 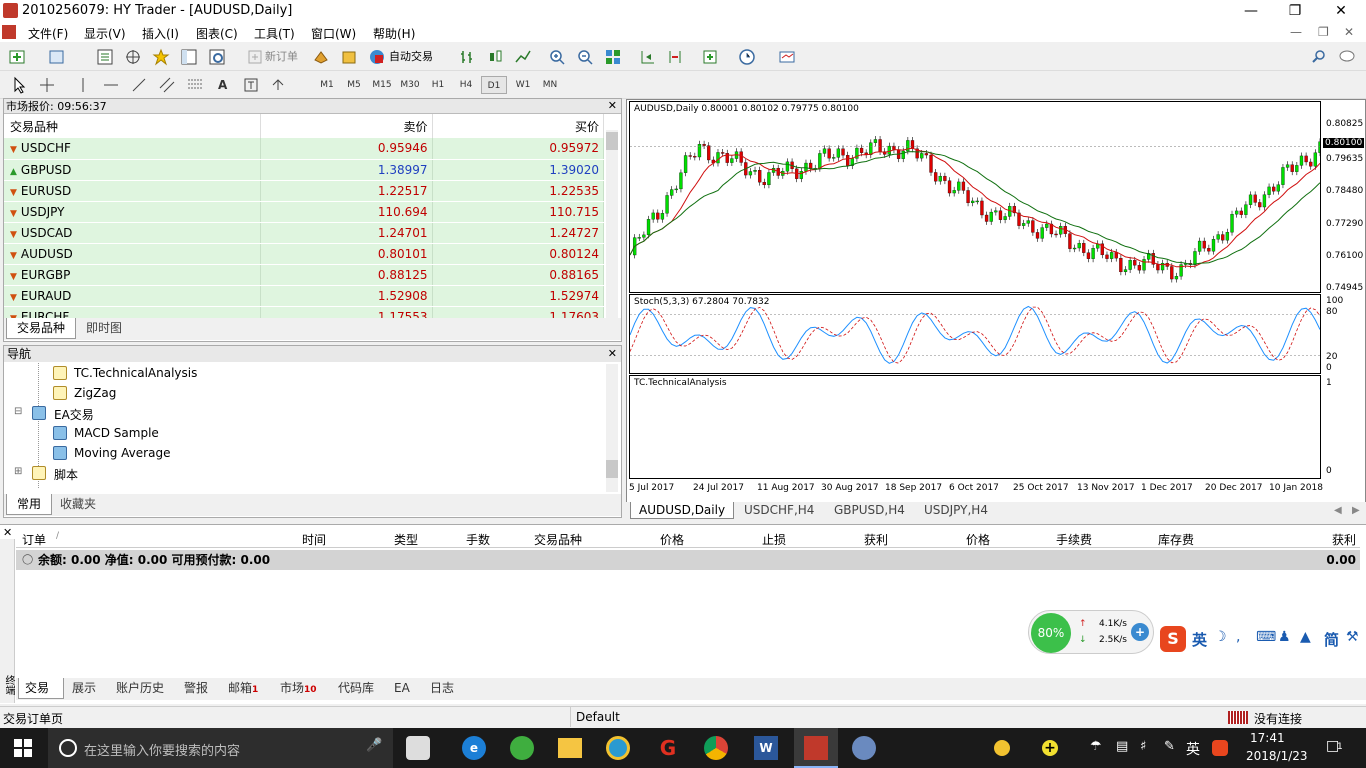 What do you see at coordinates (1220, 748) in the screenshot?
I see `tray-sogou-icon` at bounding box center [1220, 748].